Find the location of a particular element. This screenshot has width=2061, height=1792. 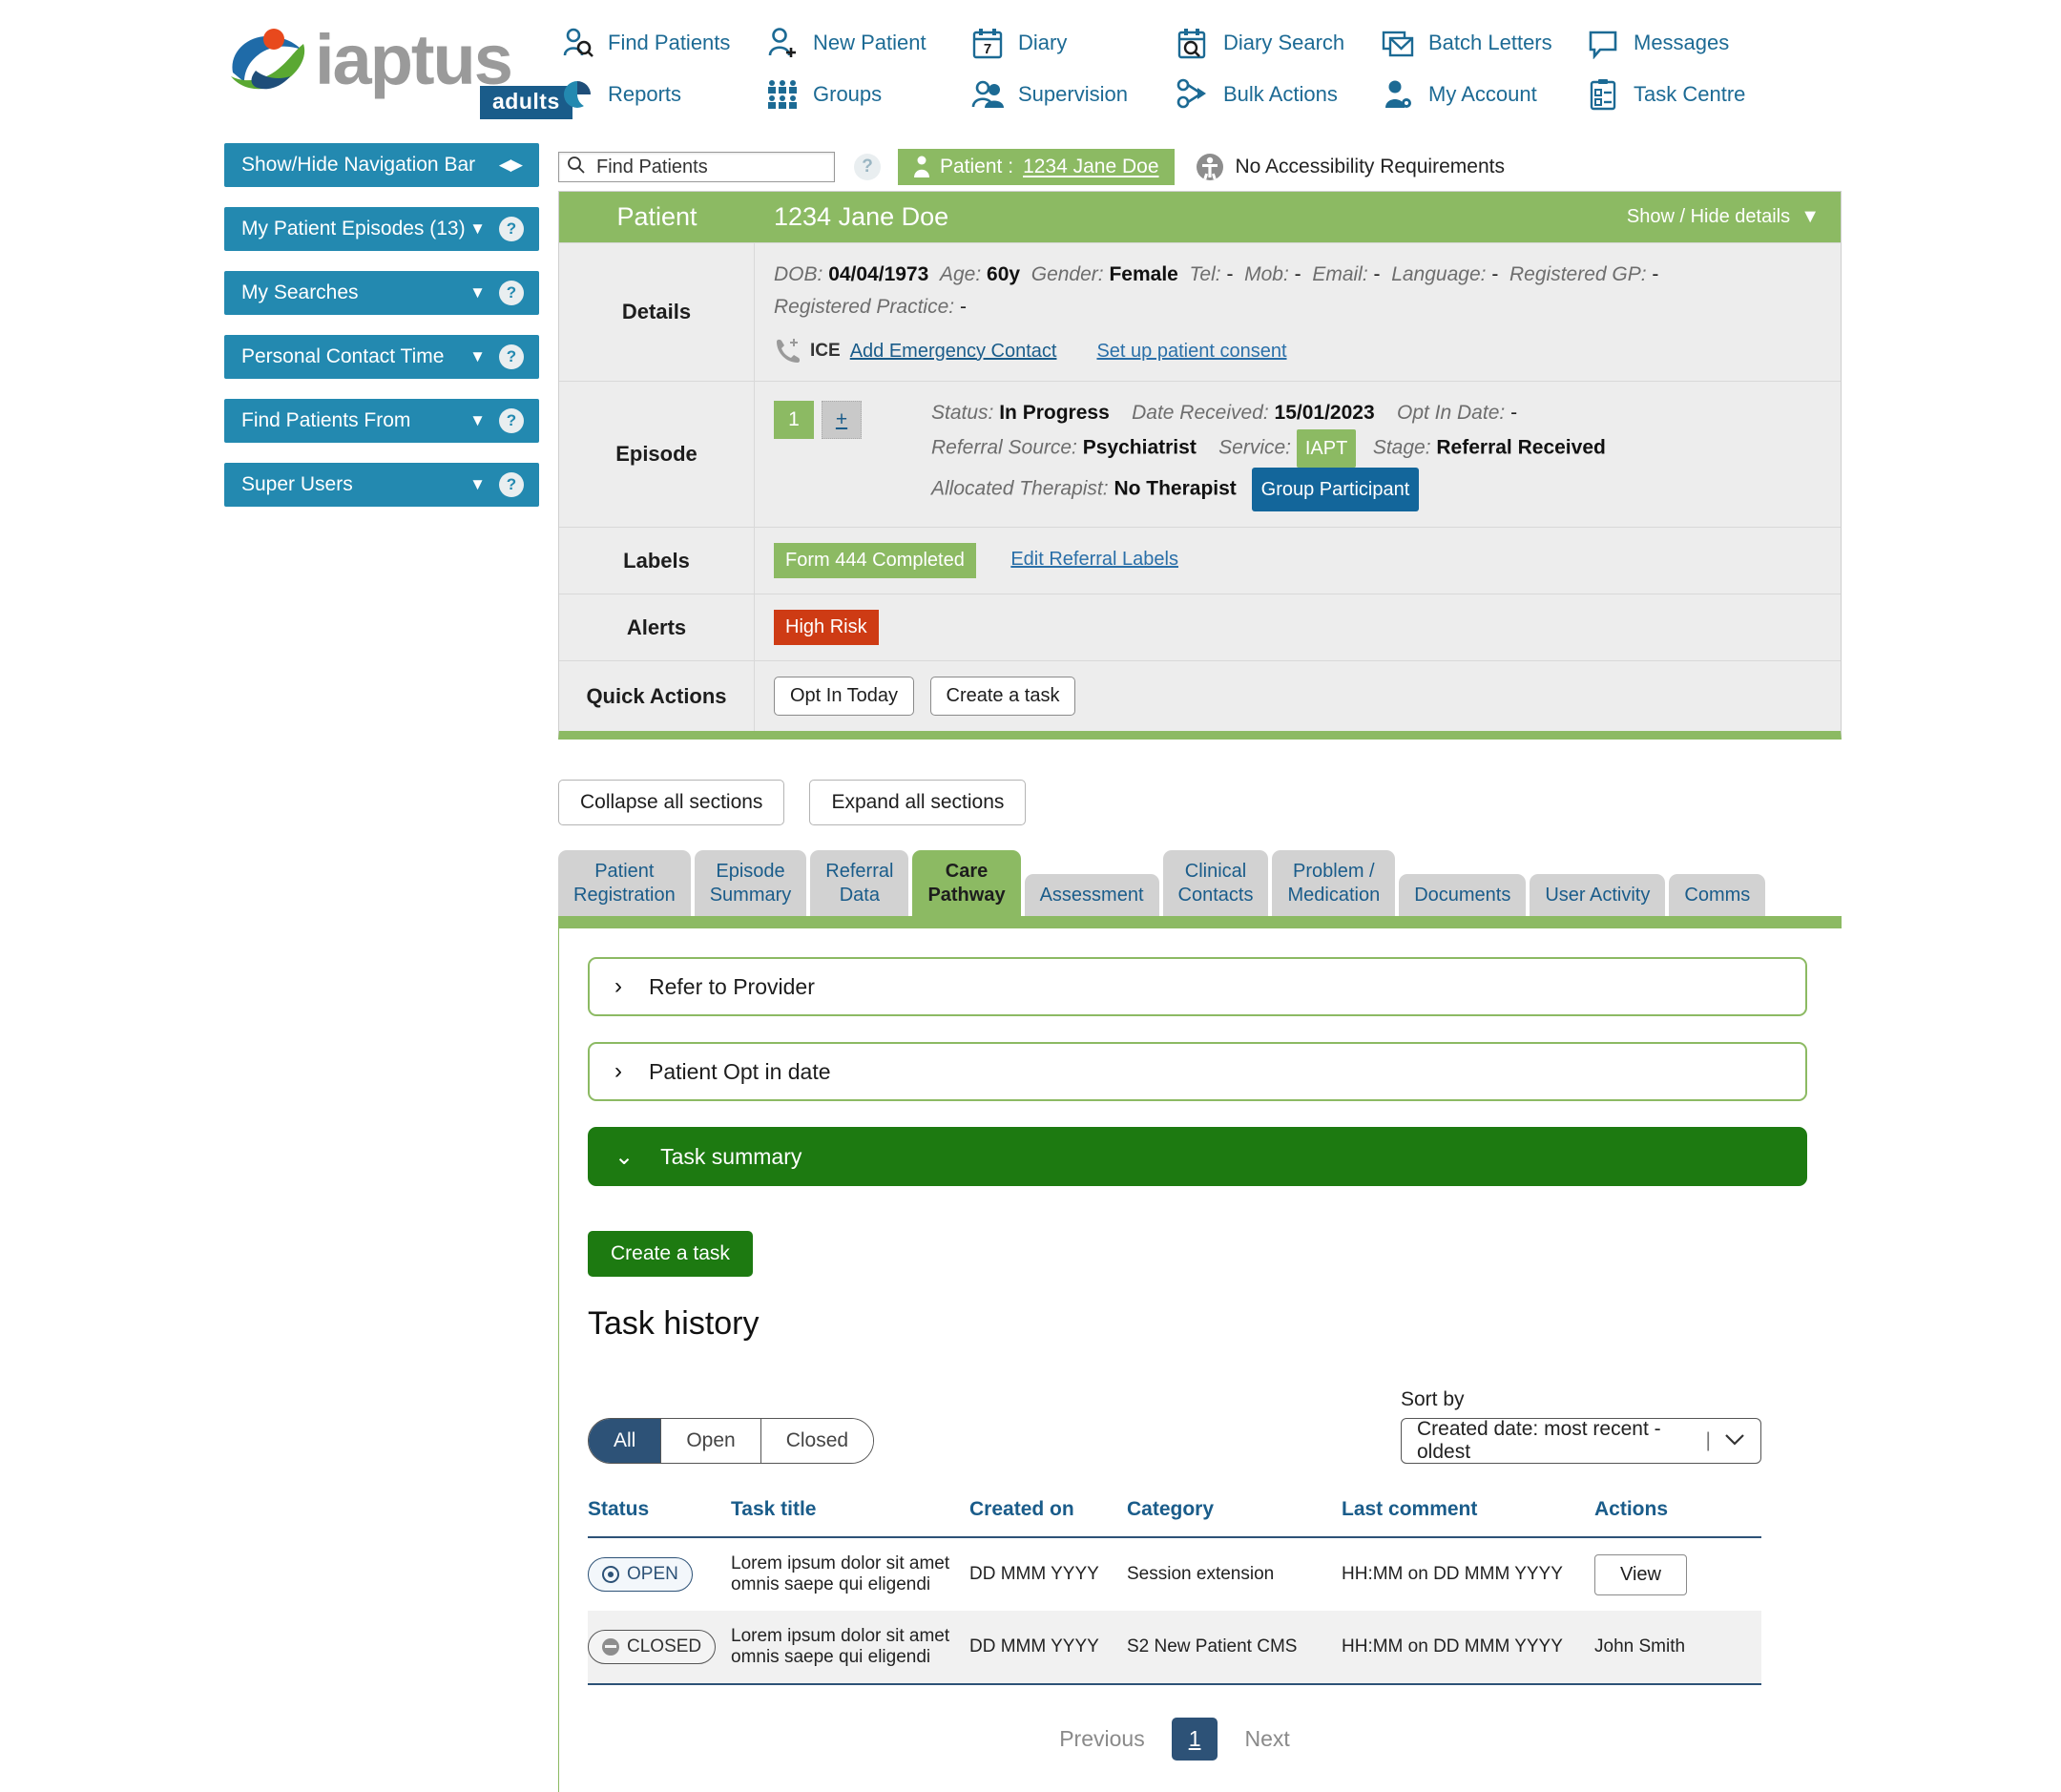

opt-in-today-button: Opt In Today is located at coordinates (844, 696).